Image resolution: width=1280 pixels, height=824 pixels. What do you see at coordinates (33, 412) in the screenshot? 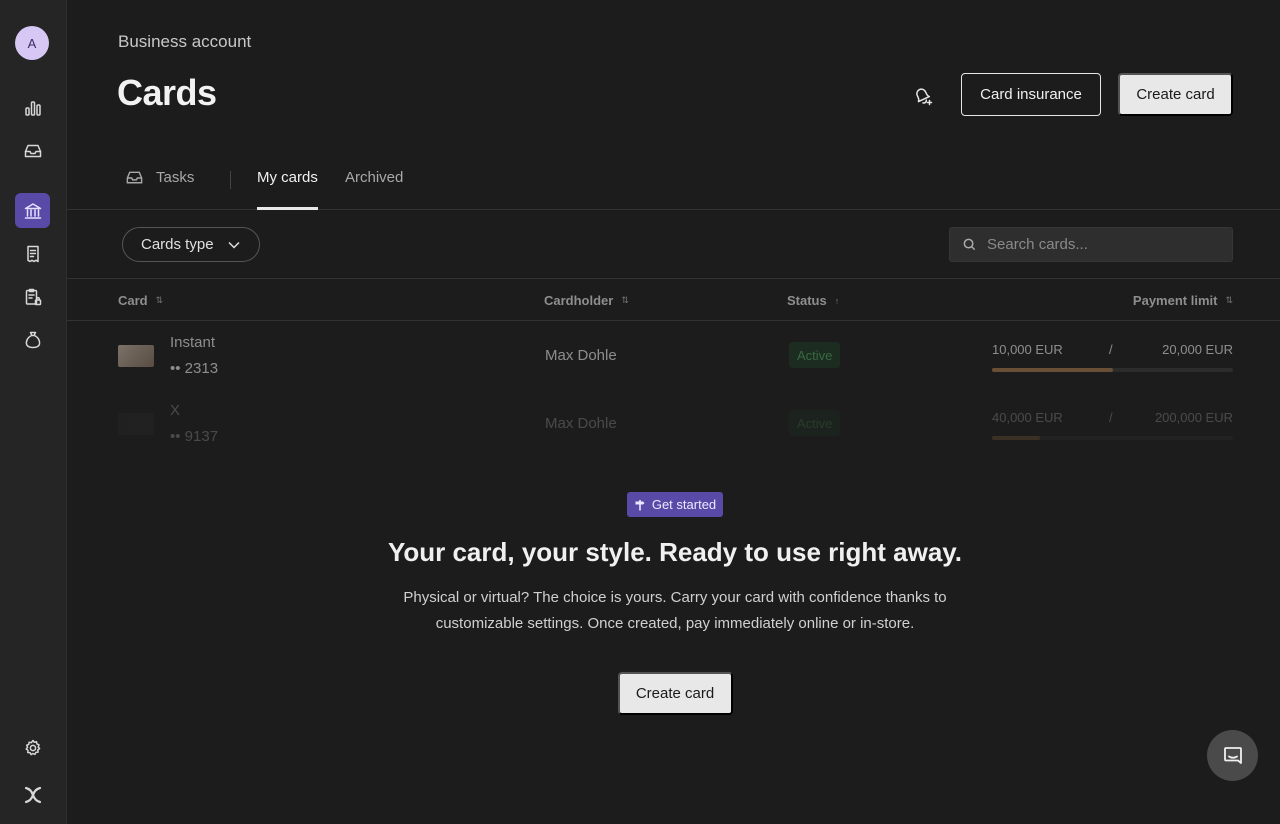
I see `sidebar: A` at bounding box center [33, 412].